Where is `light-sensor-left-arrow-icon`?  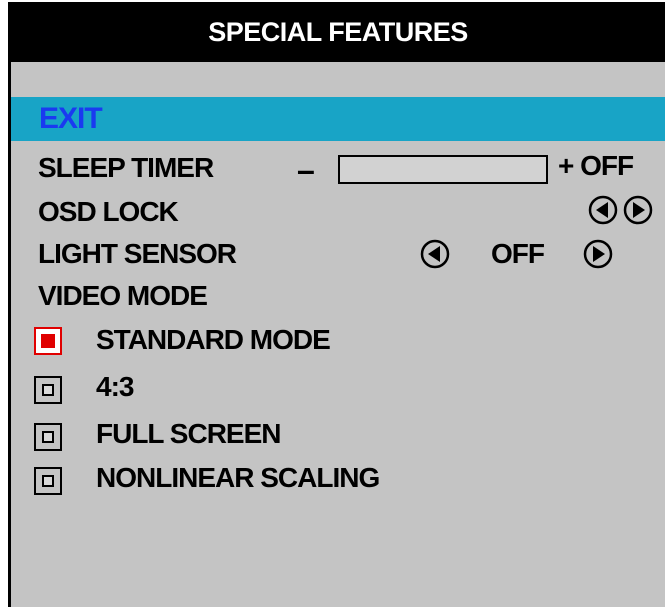 light-sensor-left-arrow-icon is located at coordinates (435, 254).